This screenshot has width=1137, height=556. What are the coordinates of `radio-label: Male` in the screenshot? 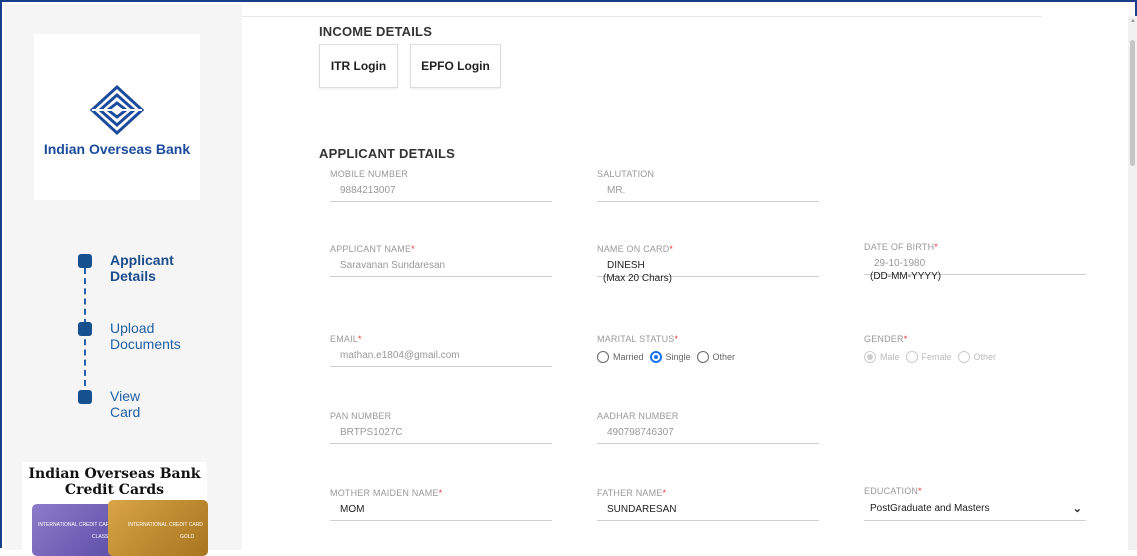 It's located at (890, 357).